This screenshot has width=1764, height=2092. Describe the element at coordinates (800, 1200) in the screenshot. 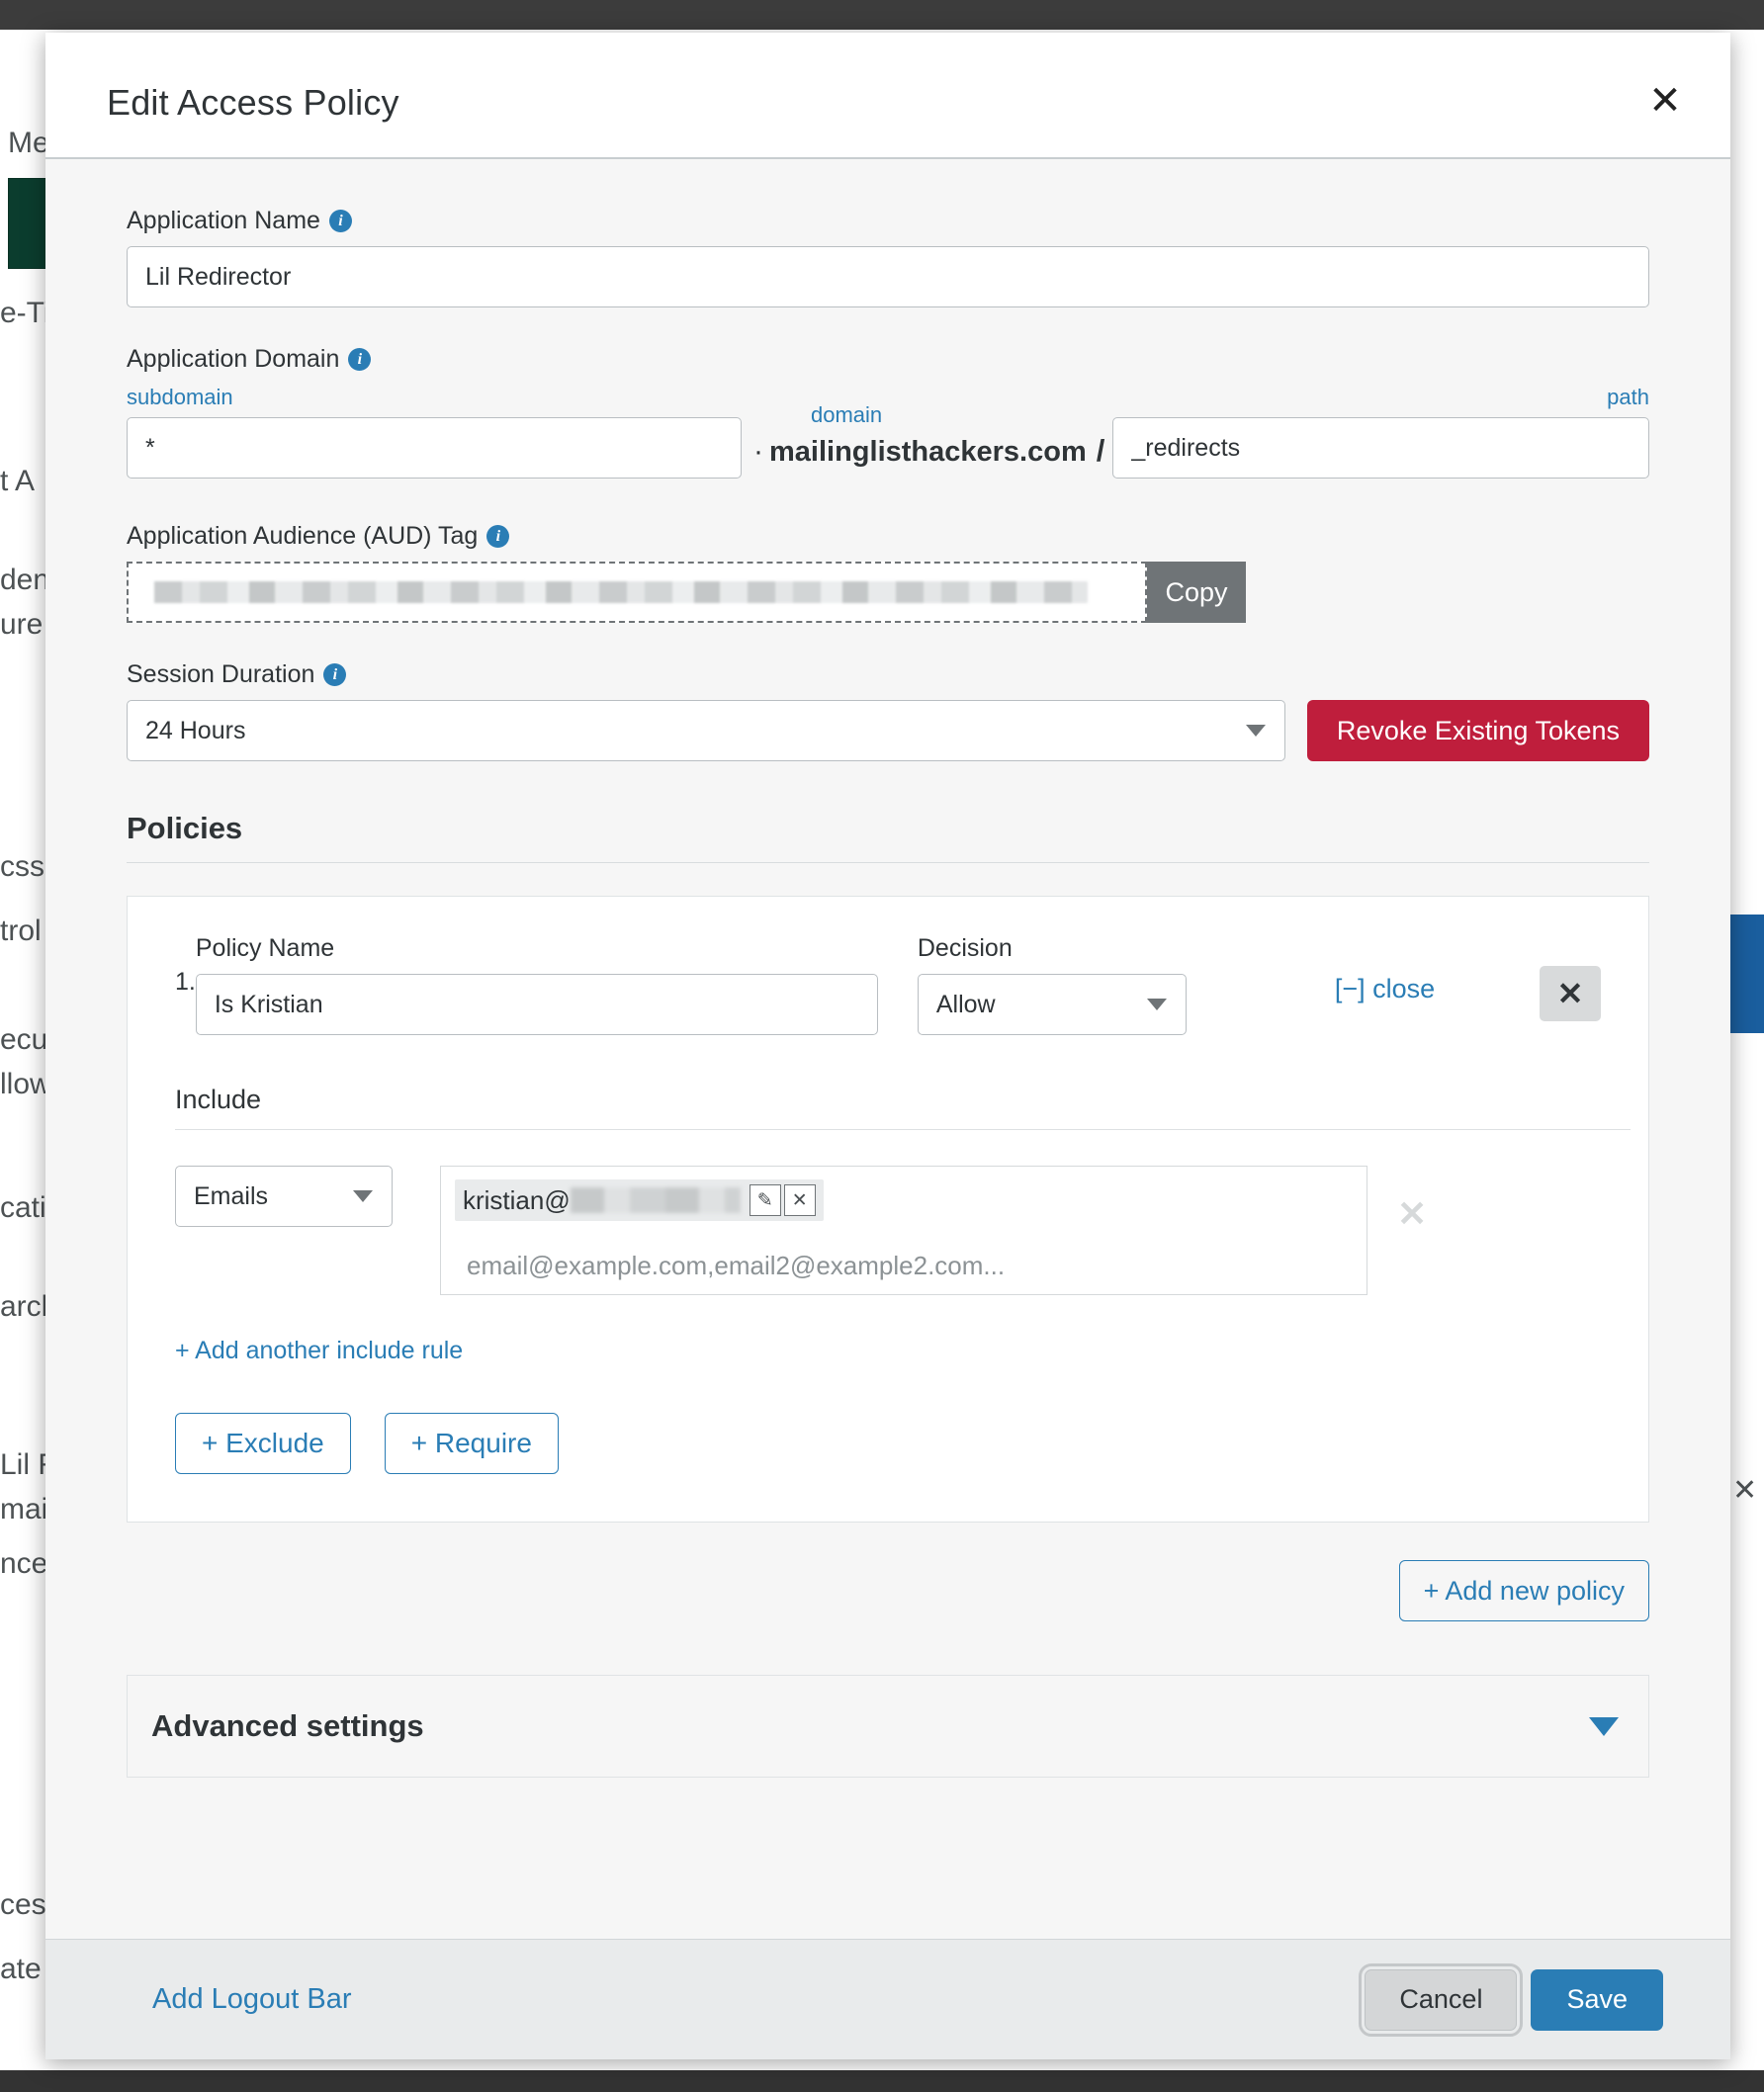

I see `remove-email-icon: ✕` at that location.